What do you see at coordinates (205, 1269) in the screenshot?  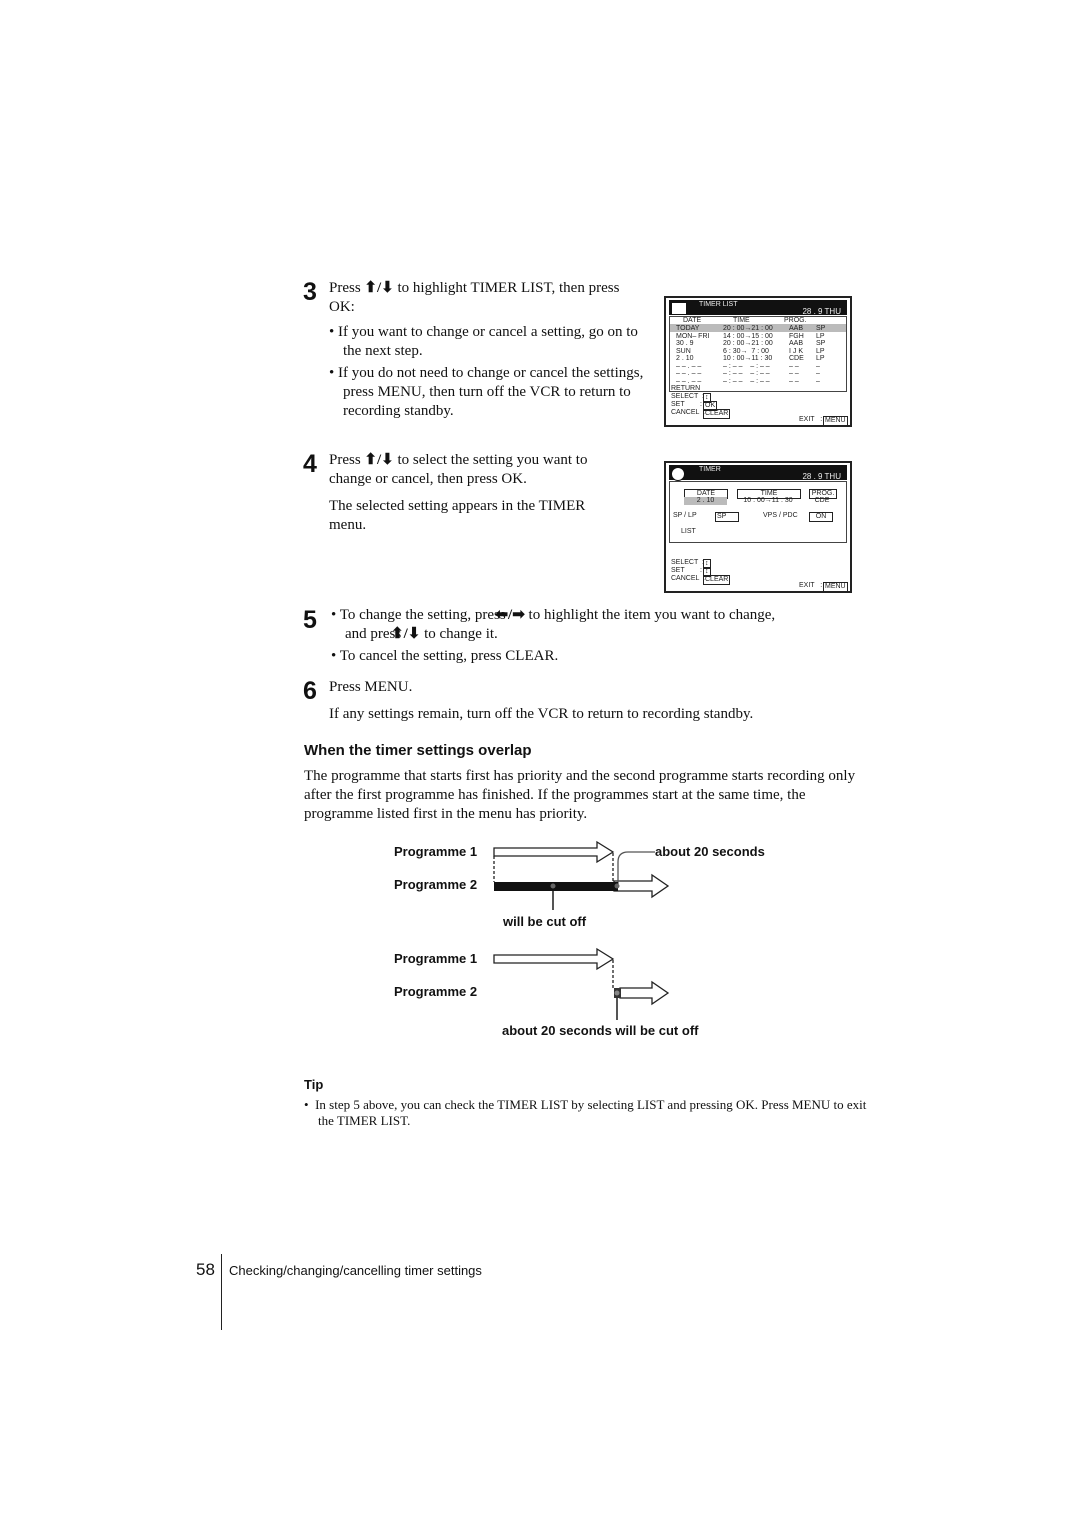 I see `page-number: 58` at bounding box center [205, 1269].